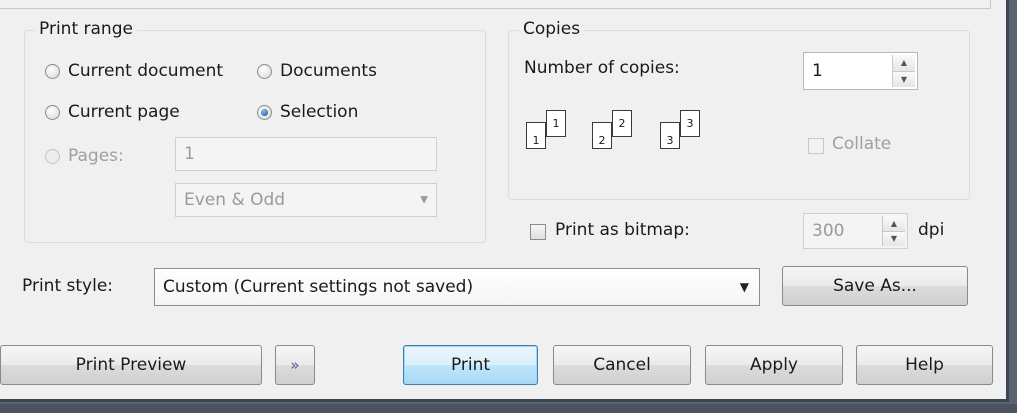 The height and width of the screenshot is (413, 1017). Describe the element at coordinates (306, 154) in the screenshot. I see `pages-input: 1` at that location.